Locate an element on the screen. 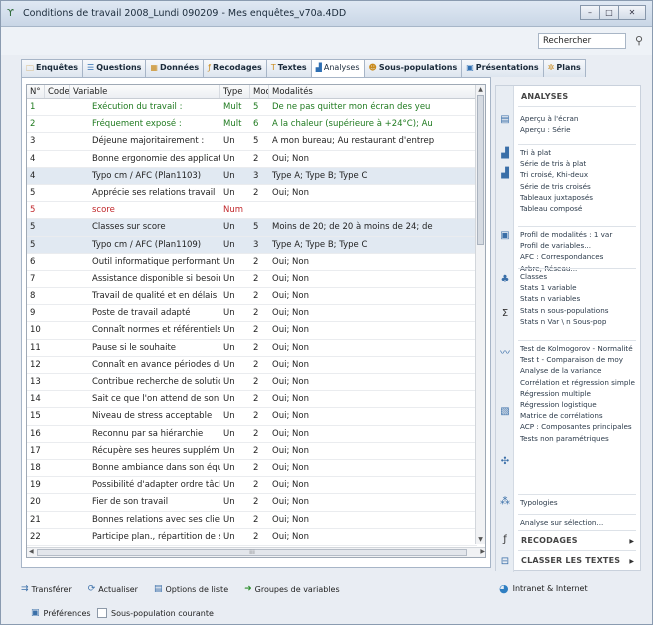  column-header-modalites: Modalités is located at coordinates (373, 91).